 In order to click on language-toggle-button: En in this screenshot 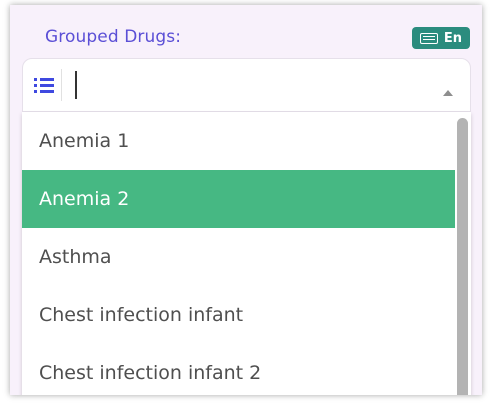, I will do `click(441, 38)`.